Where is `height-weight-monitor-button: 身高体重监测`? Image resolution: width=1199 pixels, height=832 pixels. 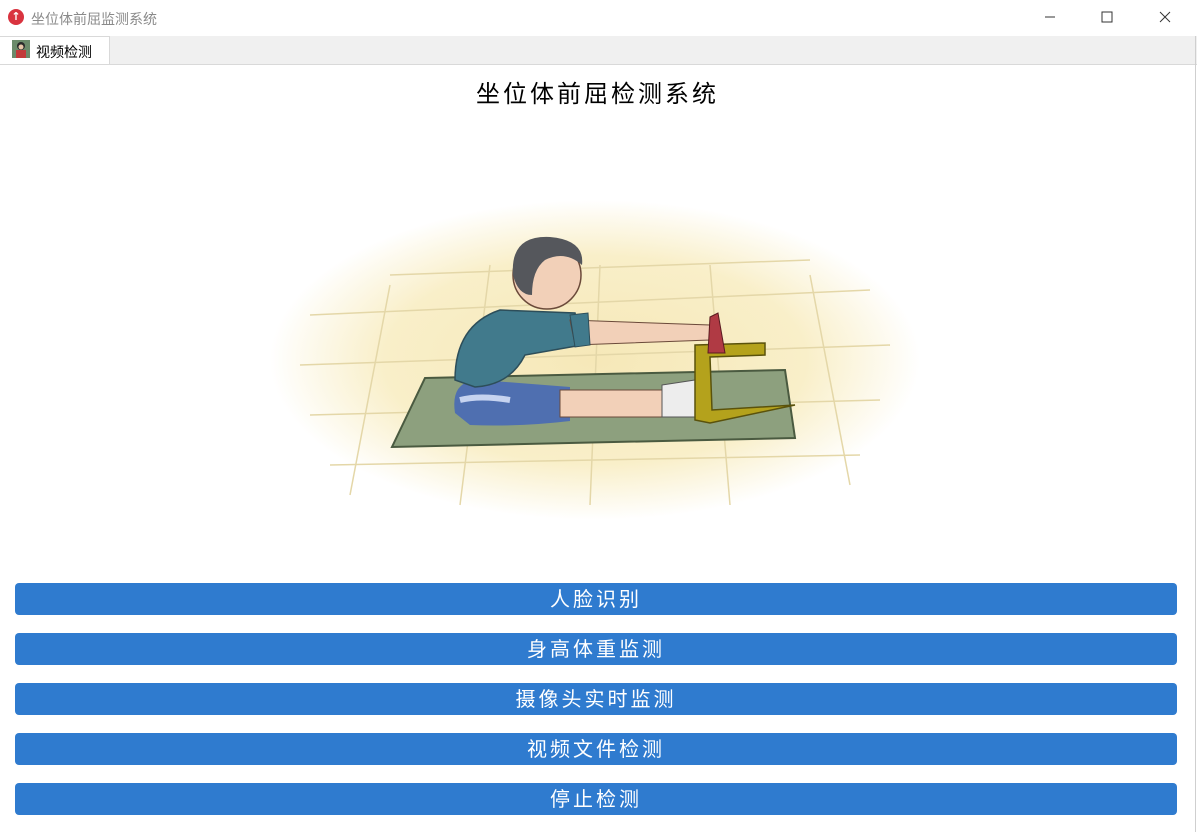 height-weight-monitor-button: 身高体重监测 is located at coordinates (596, 649).